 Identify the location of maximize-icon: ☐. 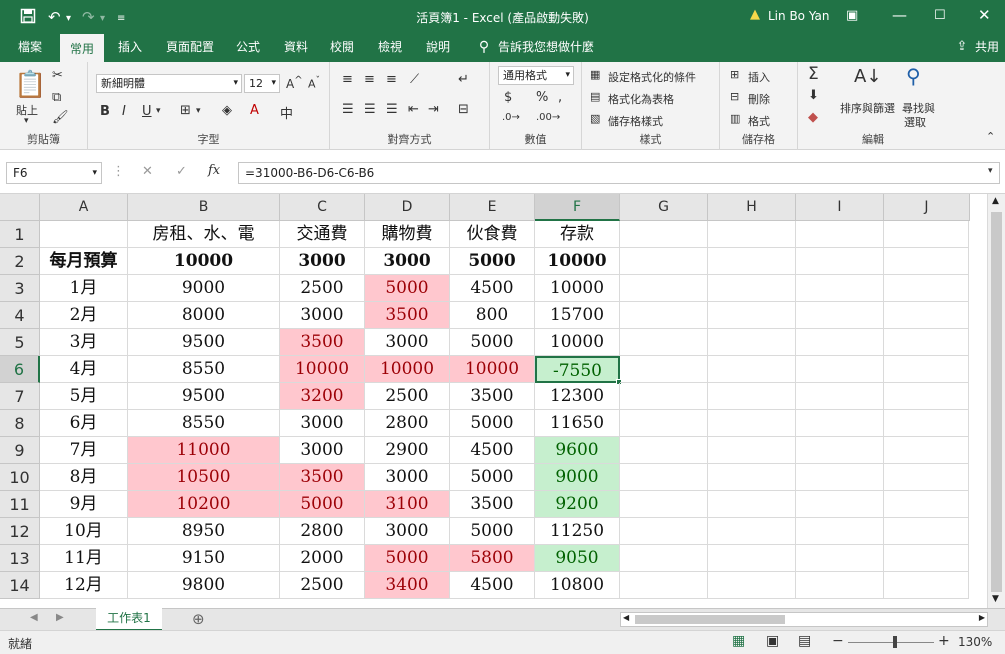
(940, 15).